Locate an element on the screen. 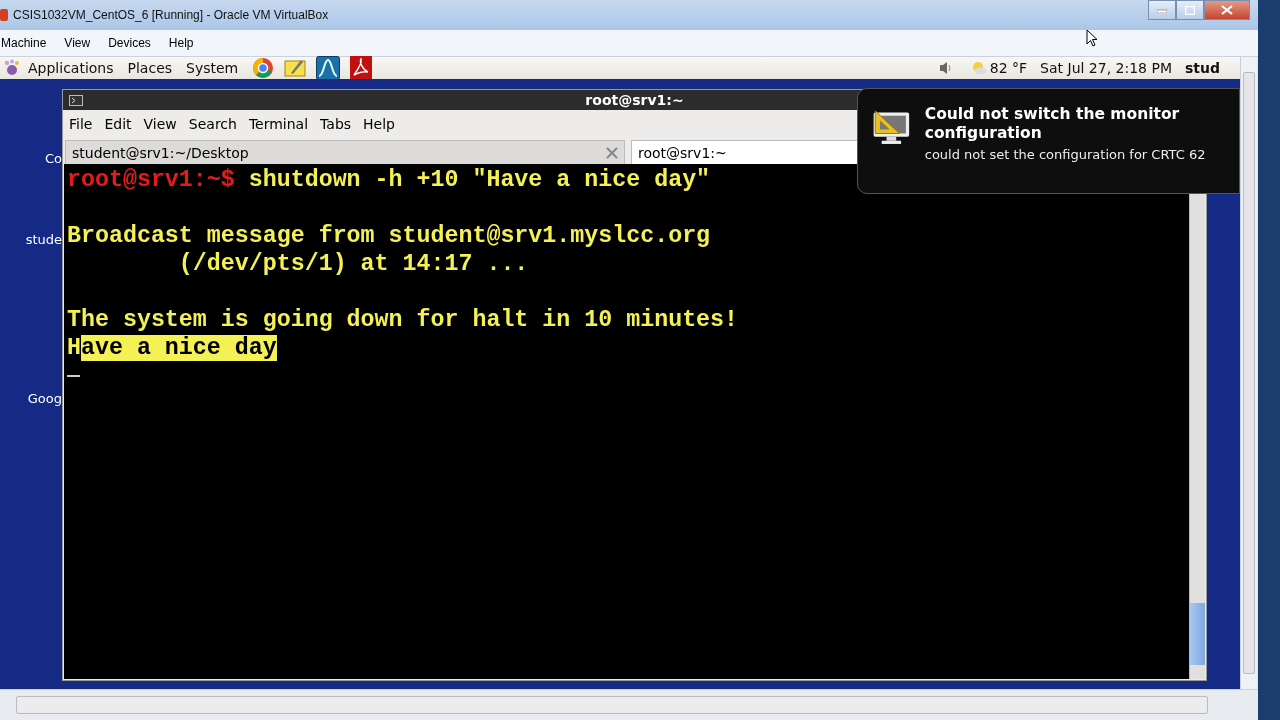 Image resolution: width=1280 pixels, height=720 pixels. selected-text: ave a nice day is located at coordinates (179, 348).